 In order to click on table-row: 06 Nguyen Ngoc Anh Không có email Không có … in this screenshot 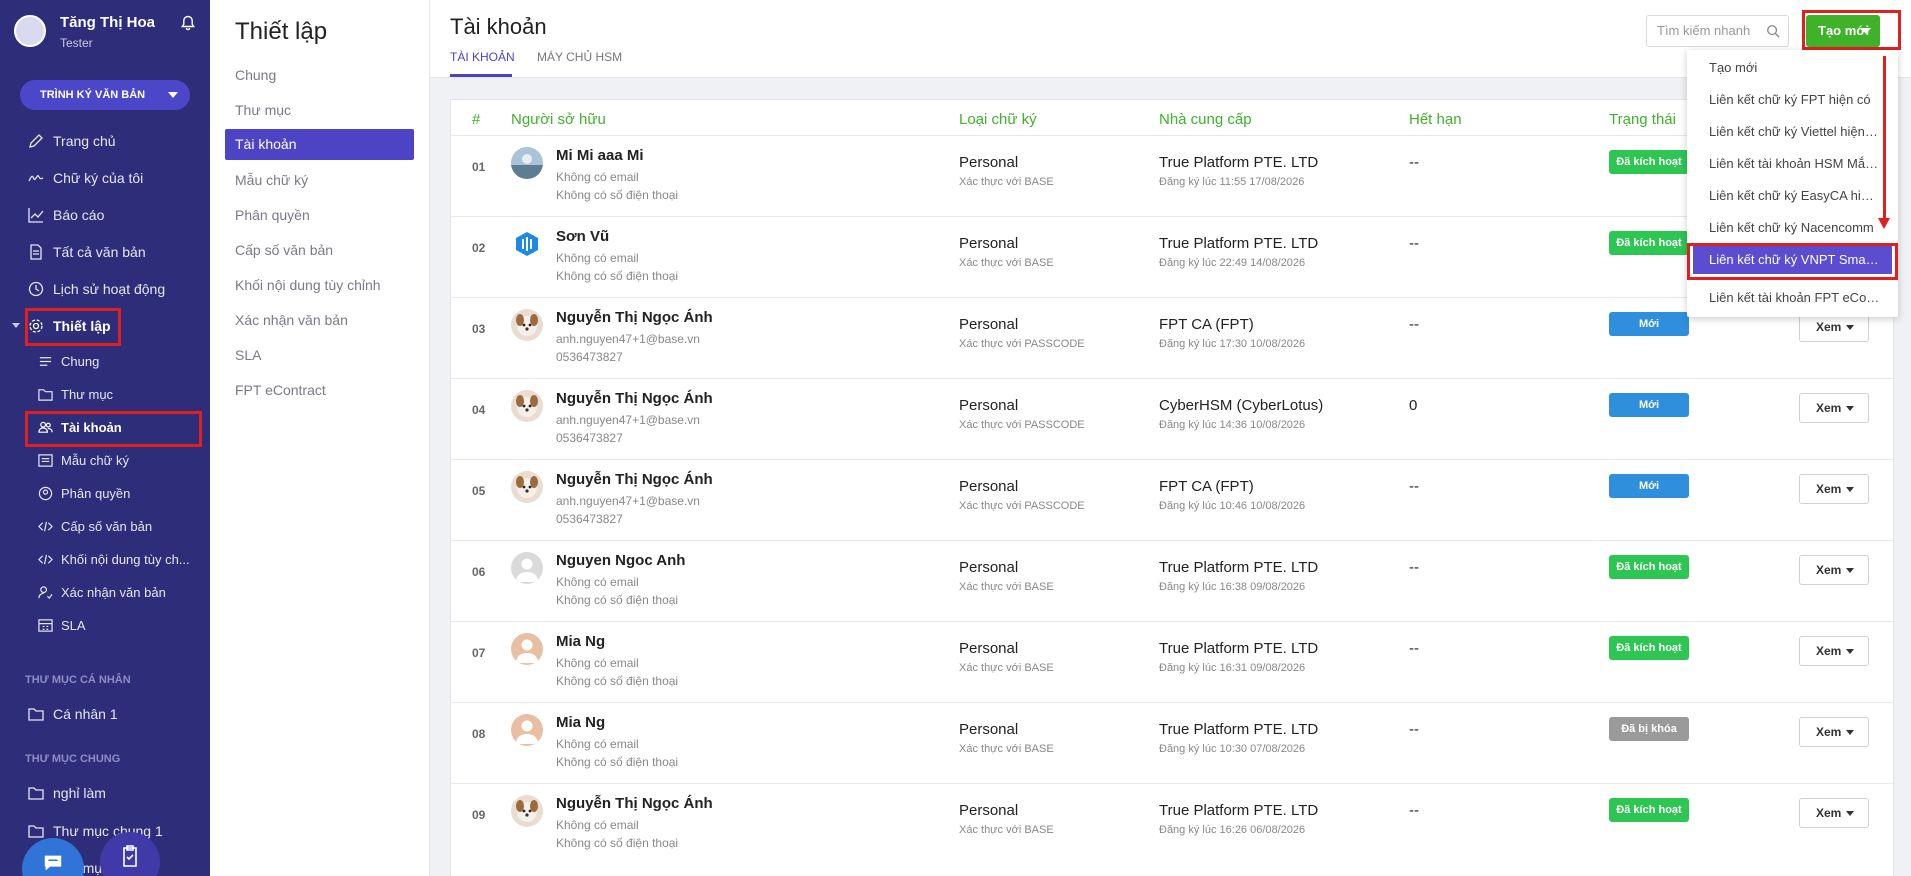, I will do `click(1173, 580)`.